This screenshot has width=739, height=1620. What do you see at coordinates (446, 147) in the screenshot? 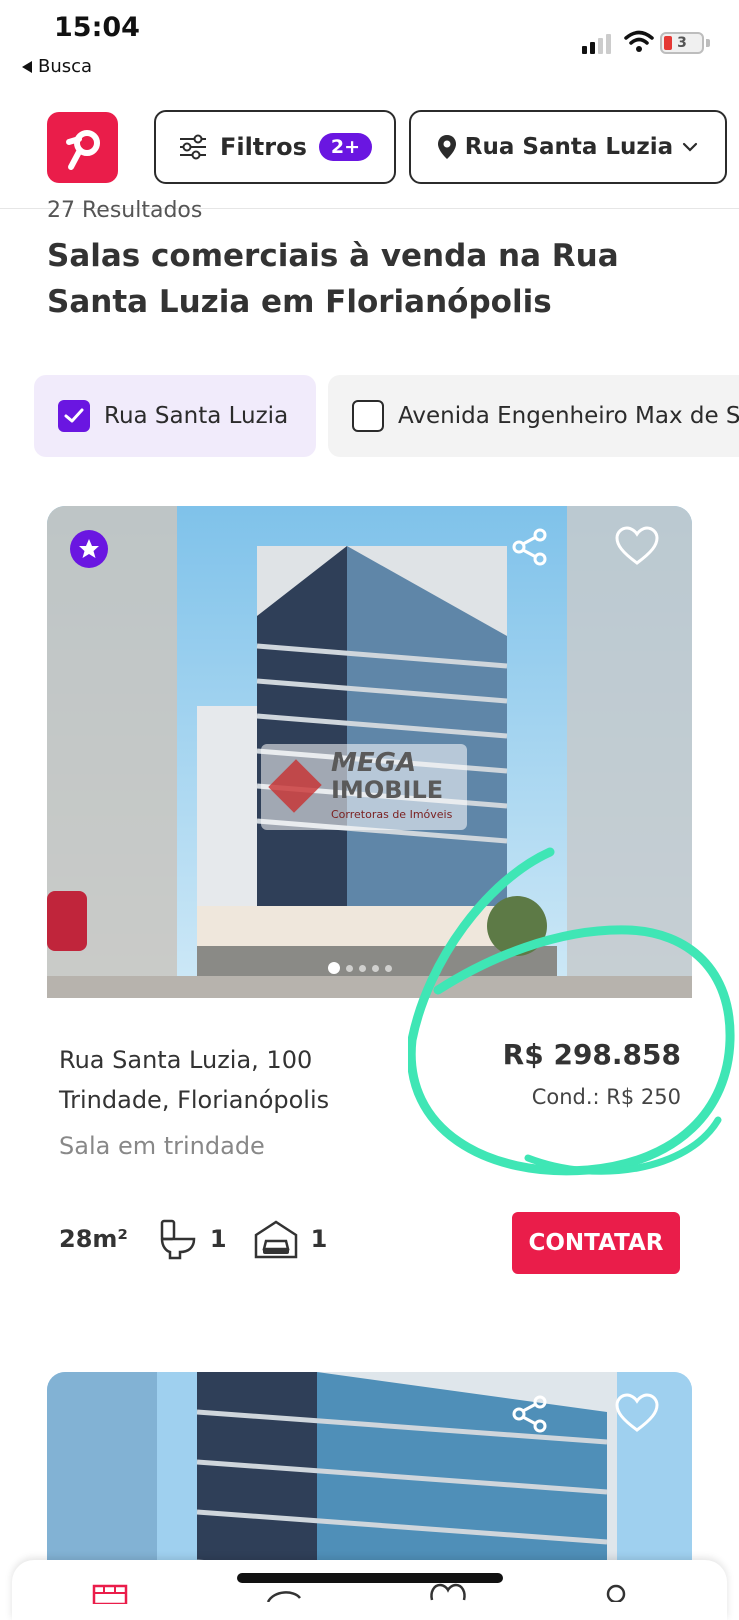
I see `location-pin-icon` at bounding box center [446, 147].